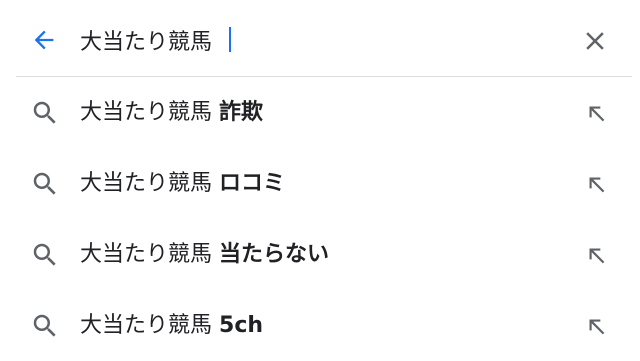  I want to click on suggestion-suffix: 詐欺, so click(241, 112).